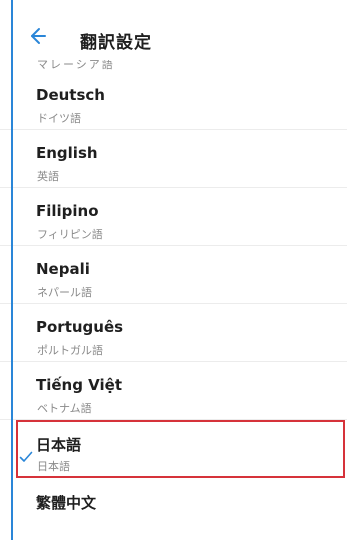 Image resolution: width=347 pixels, height=540 pixels. What do you see at coordinates (48, 176) in the screenshot?
I see `language-native-name: 英語` at bounding box center [48, 176].